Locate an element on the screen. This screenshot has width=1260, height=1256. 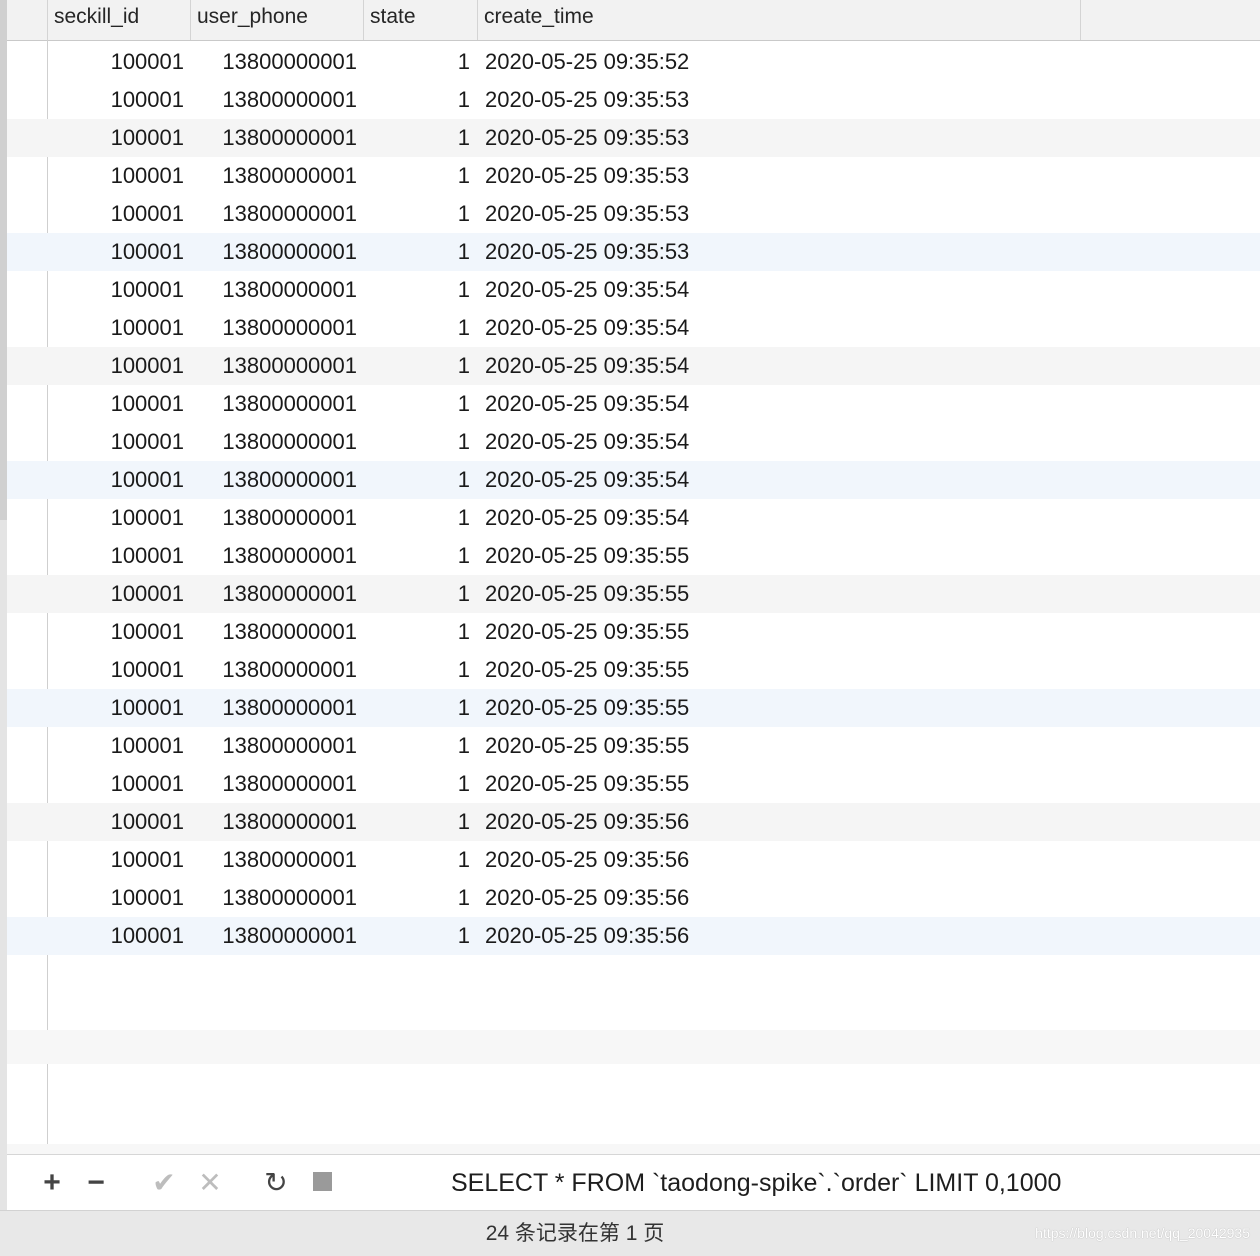
stop-icon is located at coordinates (322, 1183).